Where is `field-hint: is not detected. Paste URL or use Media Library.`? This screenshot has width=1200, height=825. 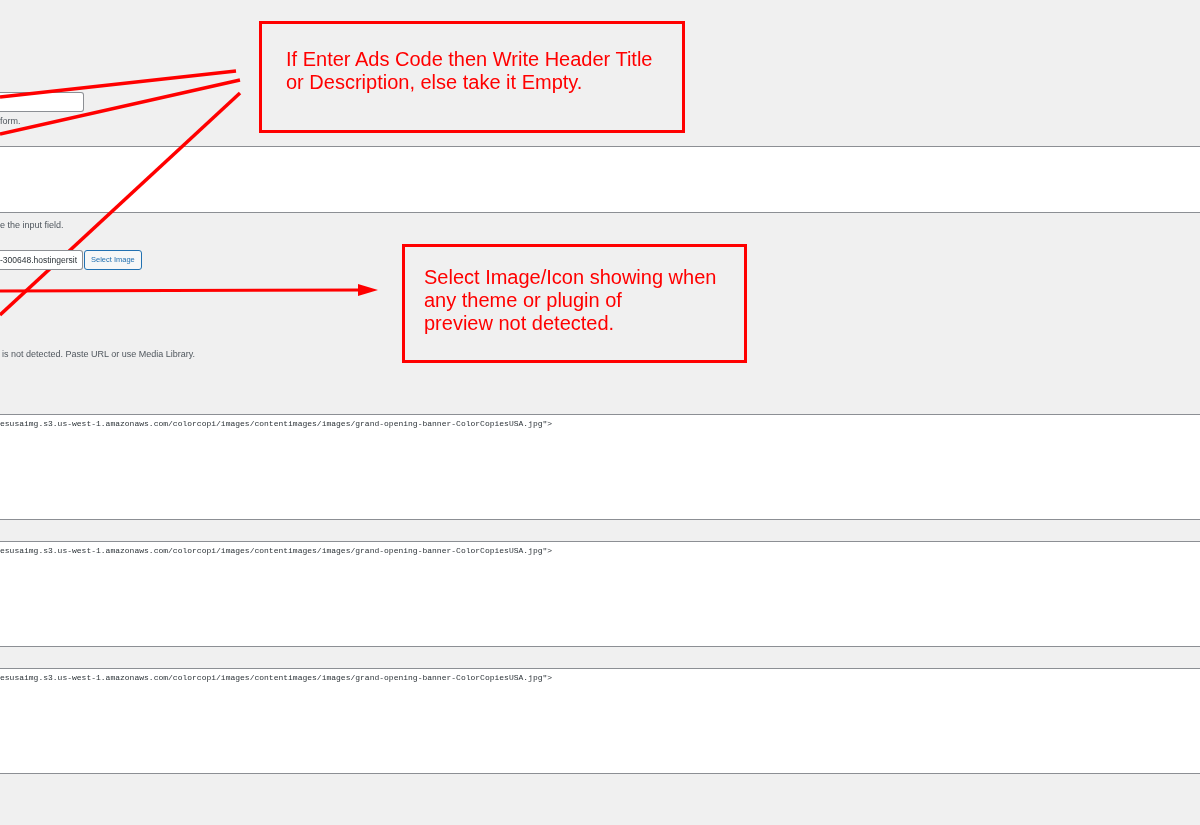
field-hint: is not detected. Paste URL or use Media Library. is located at coordinates (98, 354).